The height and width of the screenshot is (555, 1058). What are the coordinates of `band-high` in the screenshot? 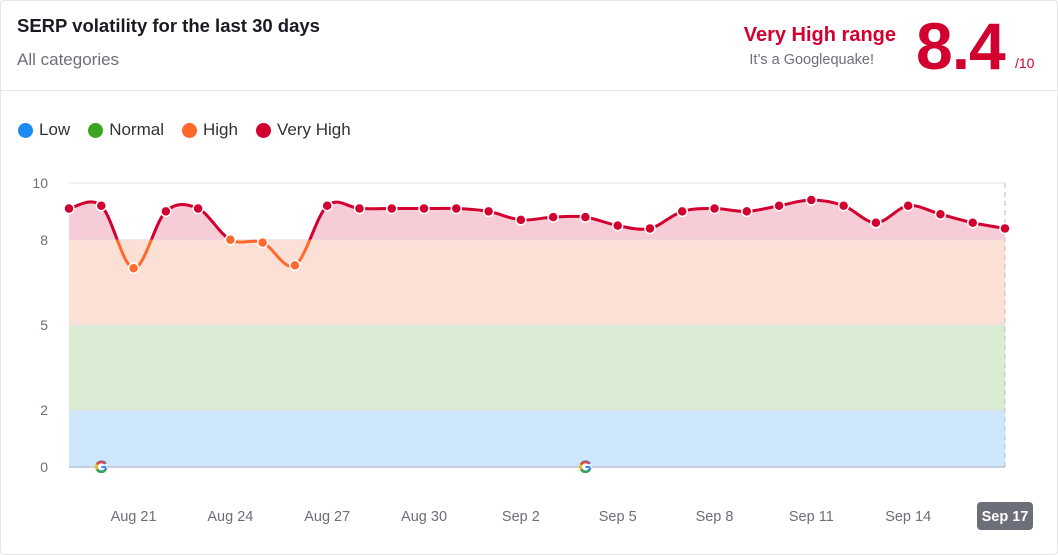 It's located at (537, 282).